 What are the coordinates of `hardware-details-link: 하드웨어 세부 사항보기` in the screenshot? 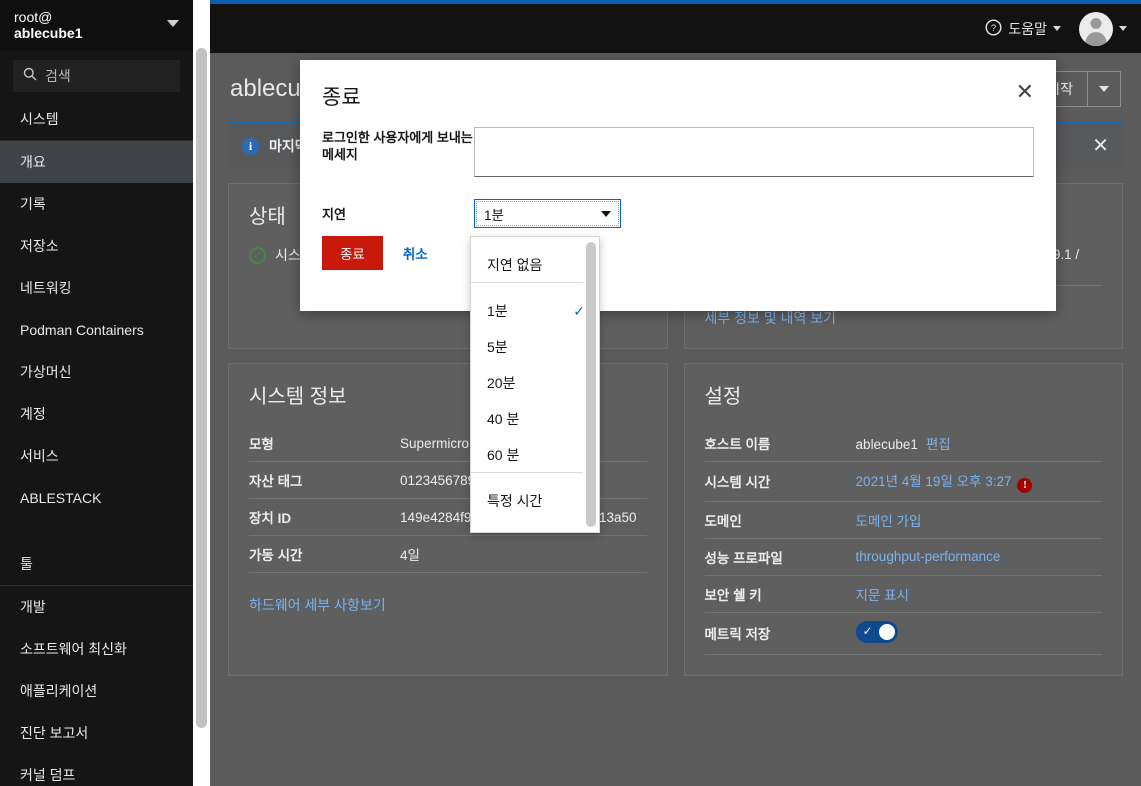 It's located at (317, 605).